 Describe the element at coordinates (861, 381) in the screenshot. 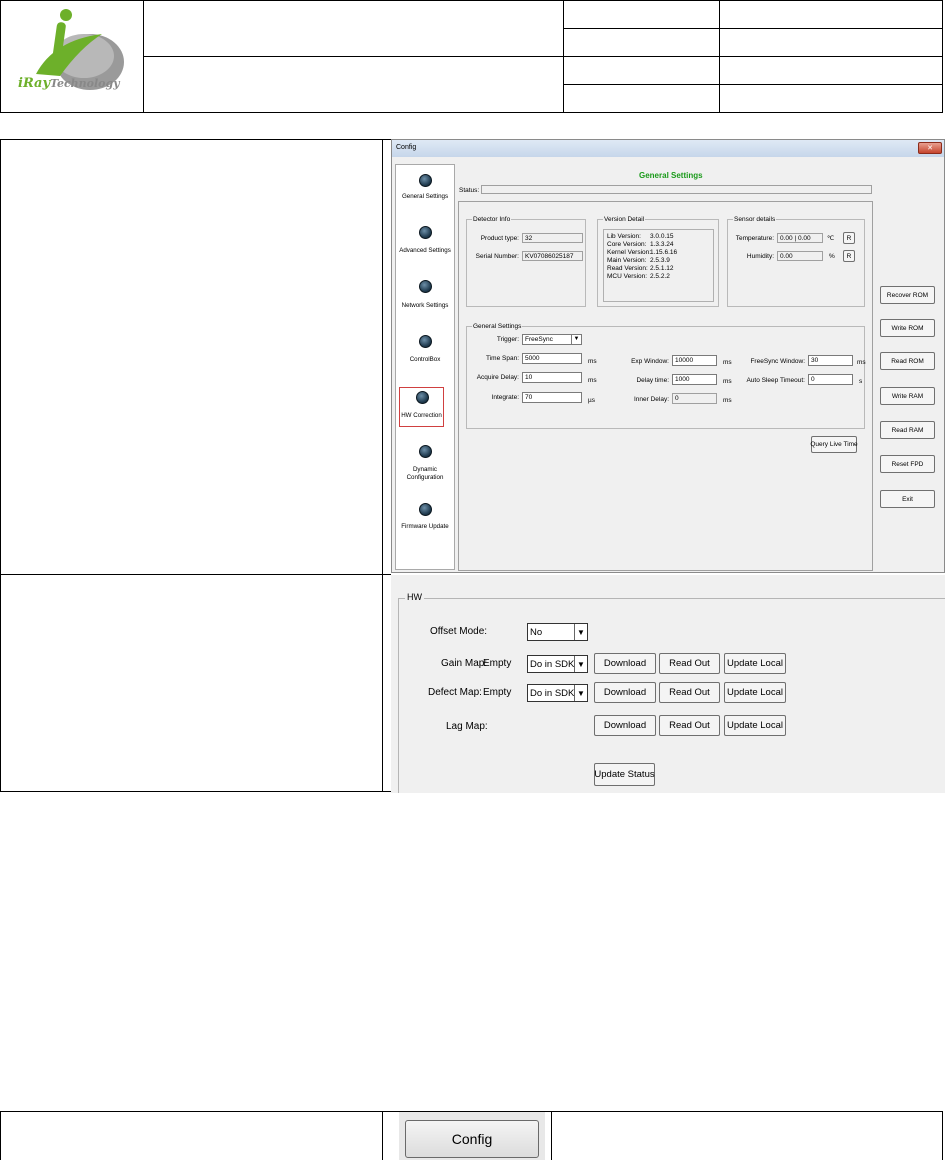

I see `auto-sleep-unit: s` at that location.